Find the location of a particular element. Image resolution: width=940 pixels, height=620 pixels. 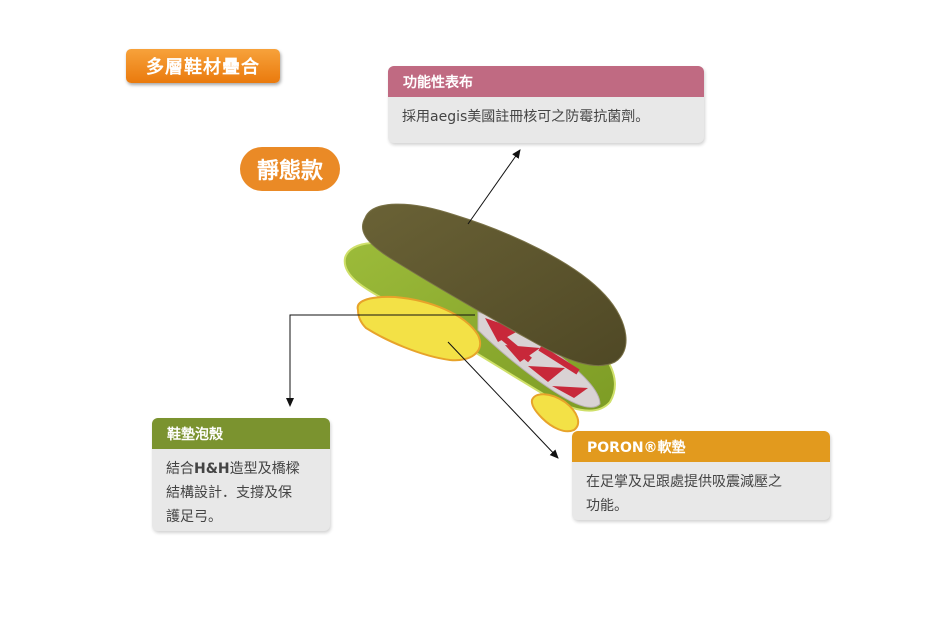

shell-line1-pre: 結合 is located at coordinates (180, 469).